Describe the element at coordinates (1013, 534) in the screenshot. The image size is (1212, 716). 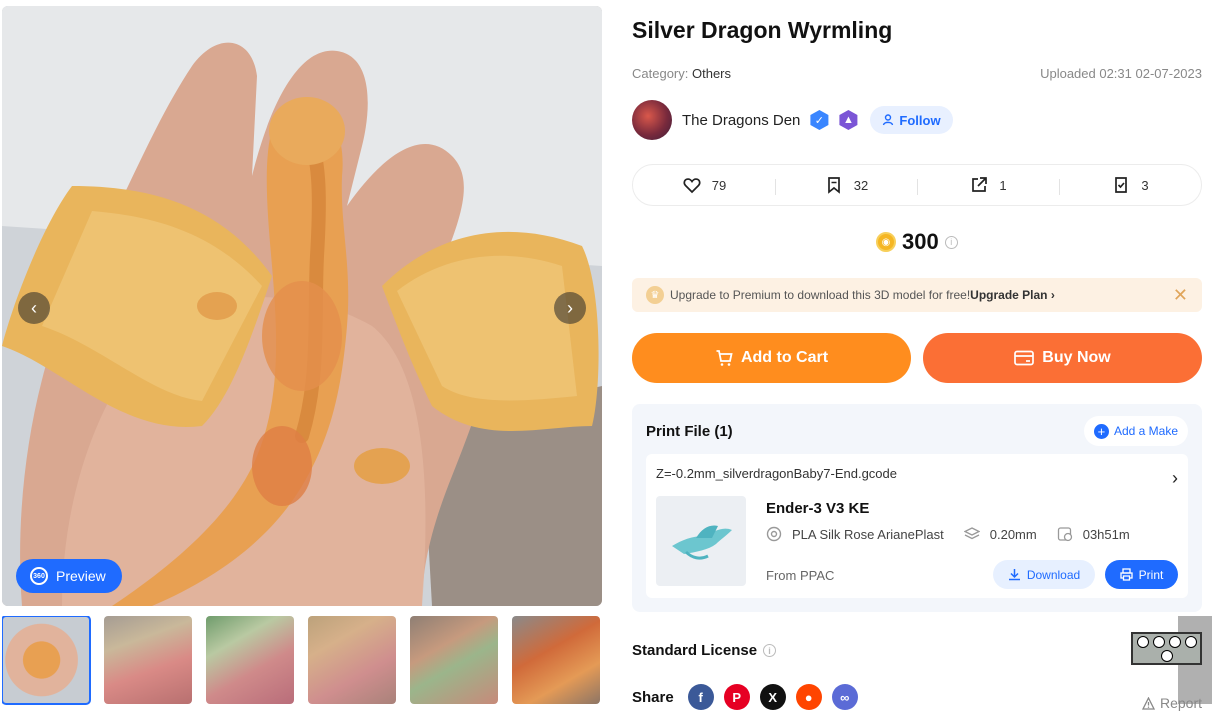
I see `layer-height-value: 0.20mm` at that location.